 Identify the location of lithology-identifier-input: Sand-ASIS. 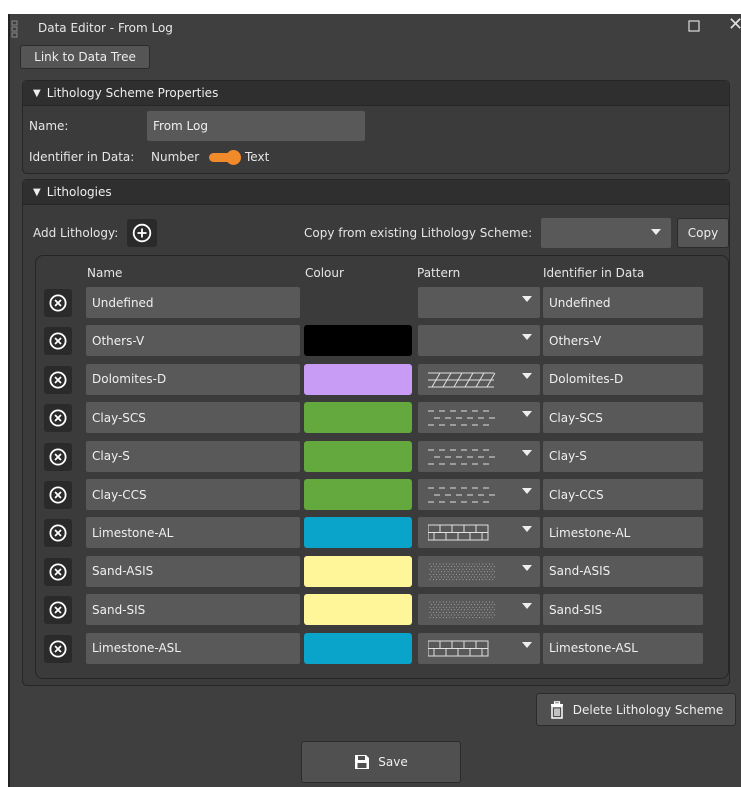
(623, 571).